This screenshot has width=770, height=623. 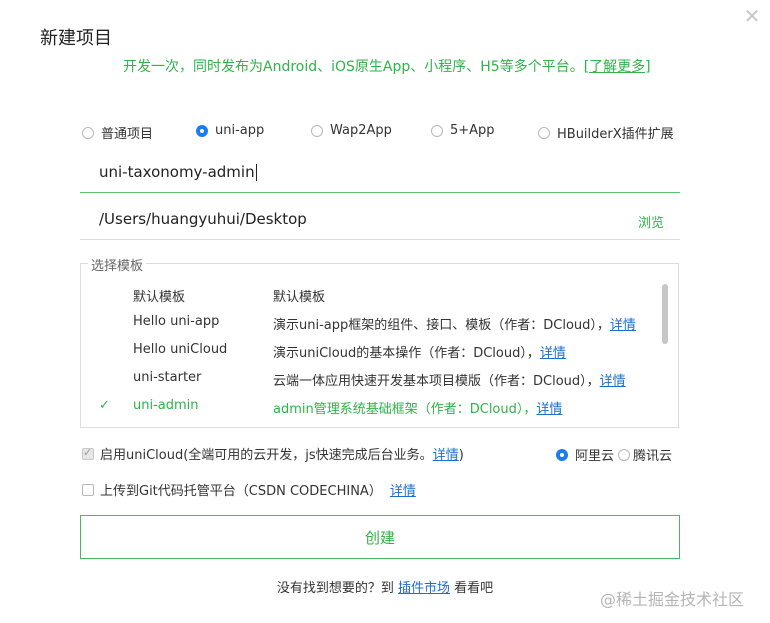 I want to click on bottom-prefix: 没有找到想要的？到, so click(x=335, y=588).